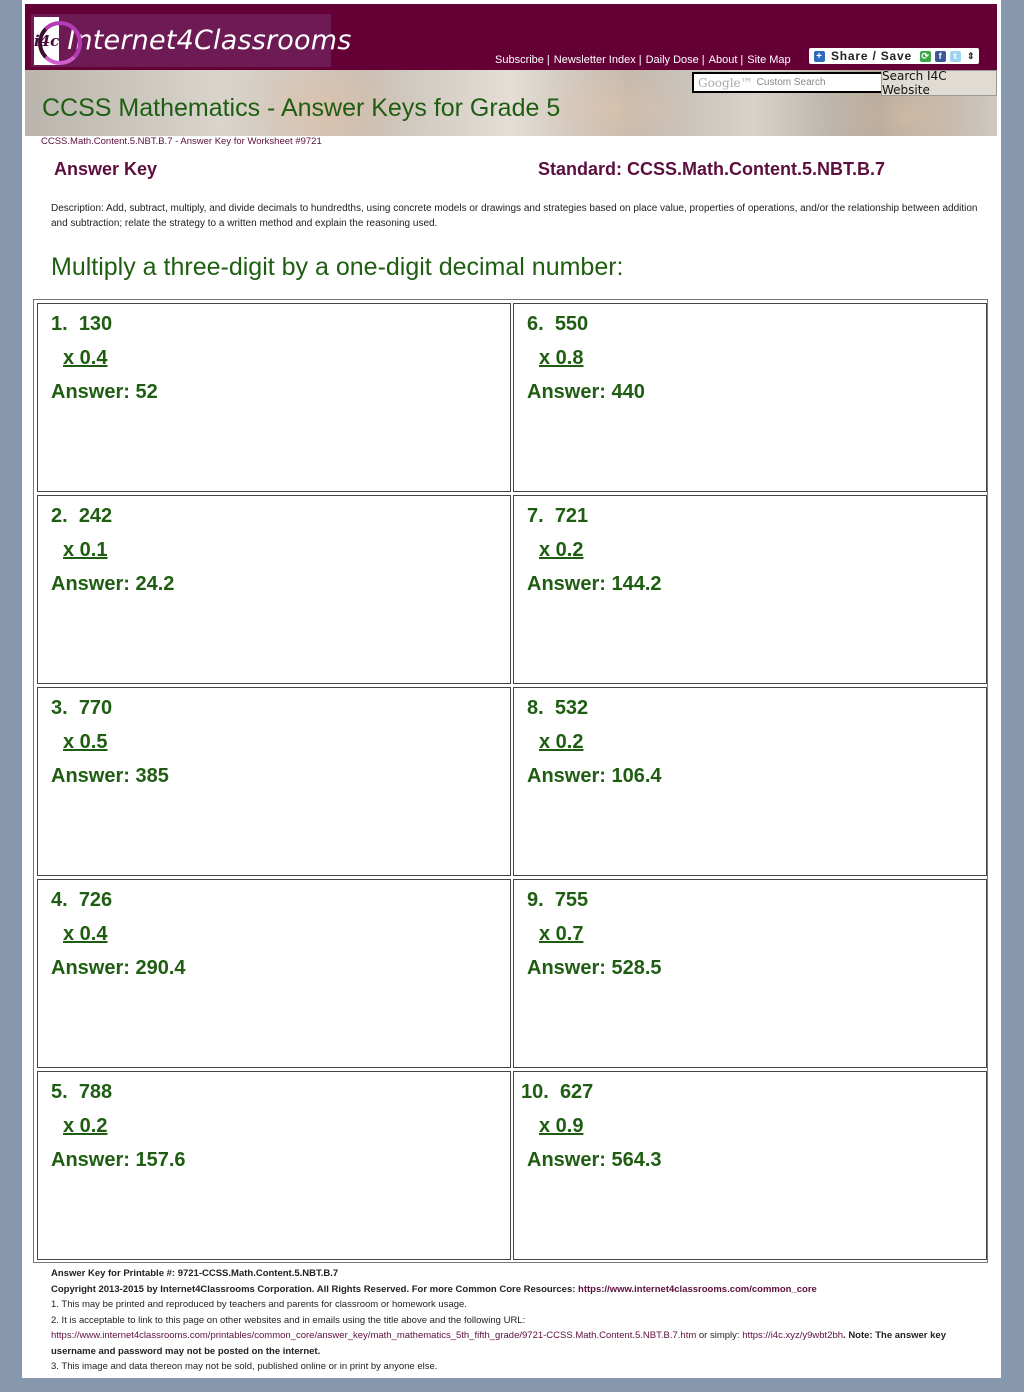  I want to click on problem-value: 770, so click(95, 708).